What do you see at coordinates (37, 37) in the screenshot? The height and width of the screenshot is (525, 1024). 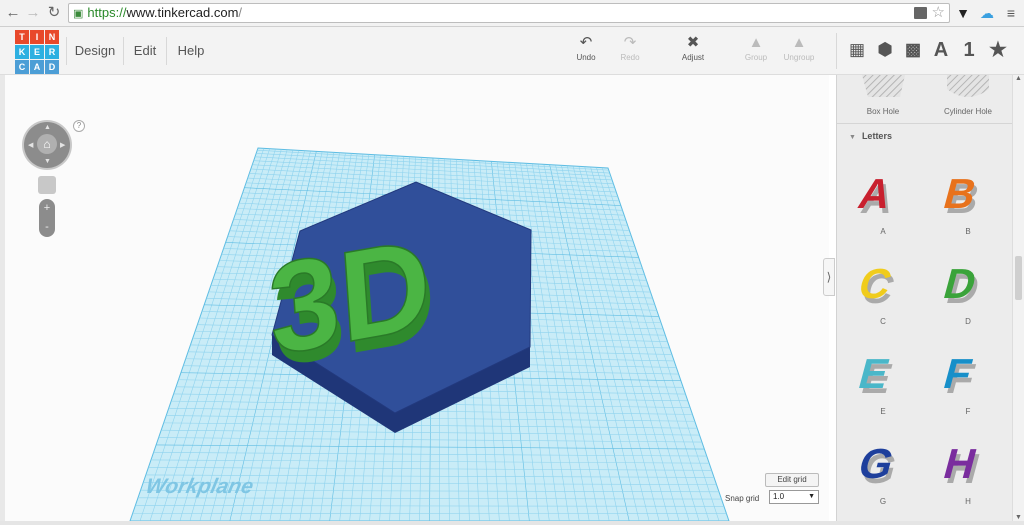 I see `logo-letter: I` at bounding box center [37, 37].